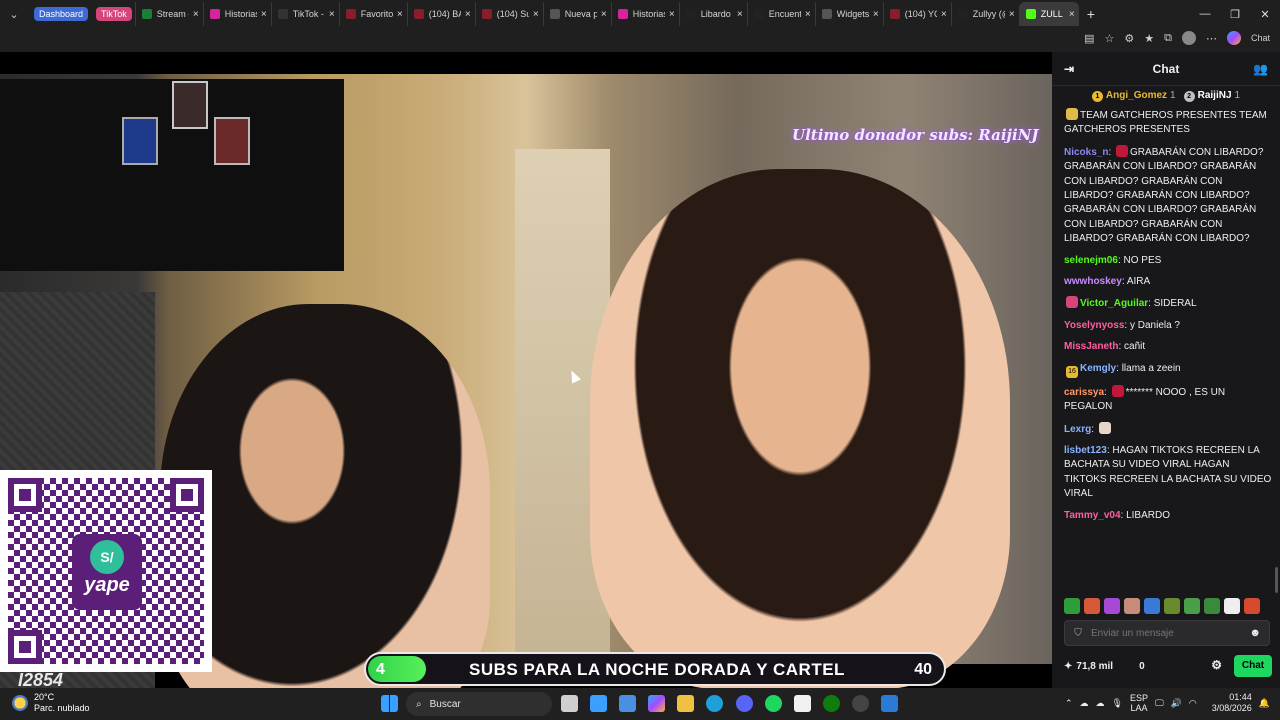  What do you see at coordinates (1216, 665) in the screenshot?
I see `gear-icon: ⚙` at bounding box center [1216, 665].